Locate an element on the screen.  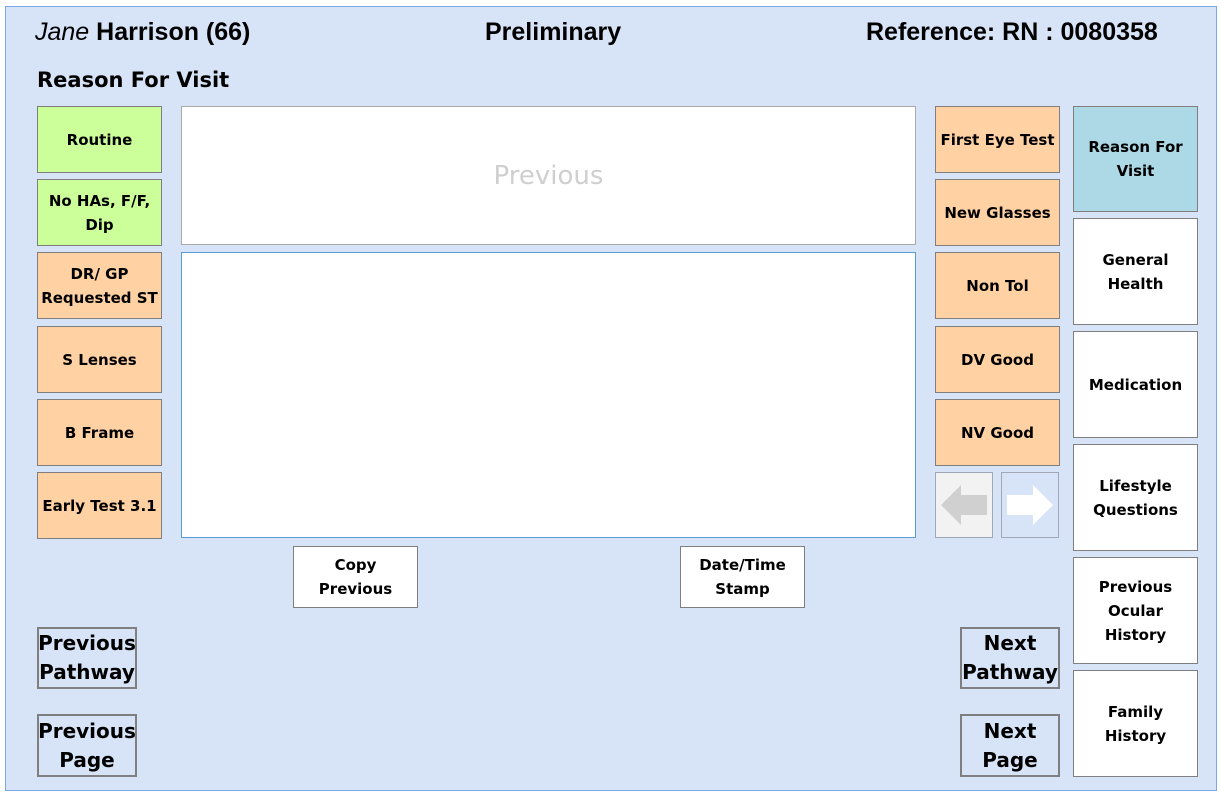
reference-number: Reference: RN : 0080358 is located at coordinates (1012, 32).